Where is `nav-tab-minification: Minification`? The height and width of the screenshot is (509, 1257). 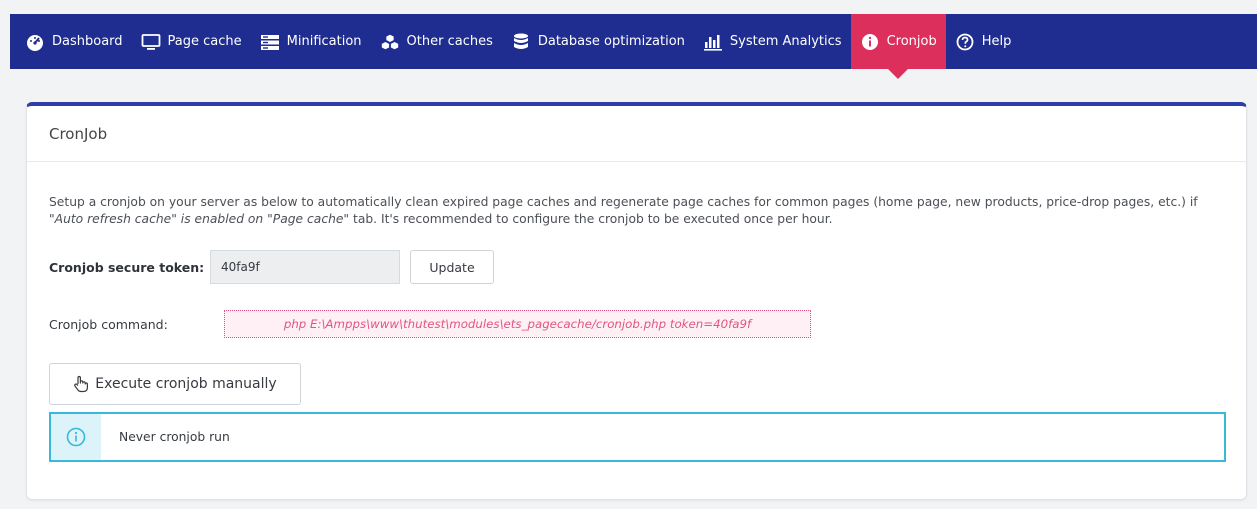 nav-tab-minification: Minification is located at coordinates (311, 41).